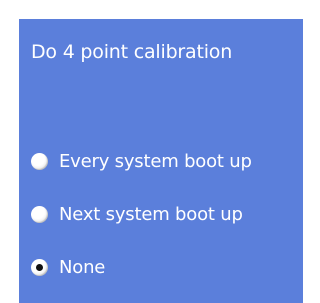  I want to click on radio-option-every-boot: Every system boot up, so click(141, 161).